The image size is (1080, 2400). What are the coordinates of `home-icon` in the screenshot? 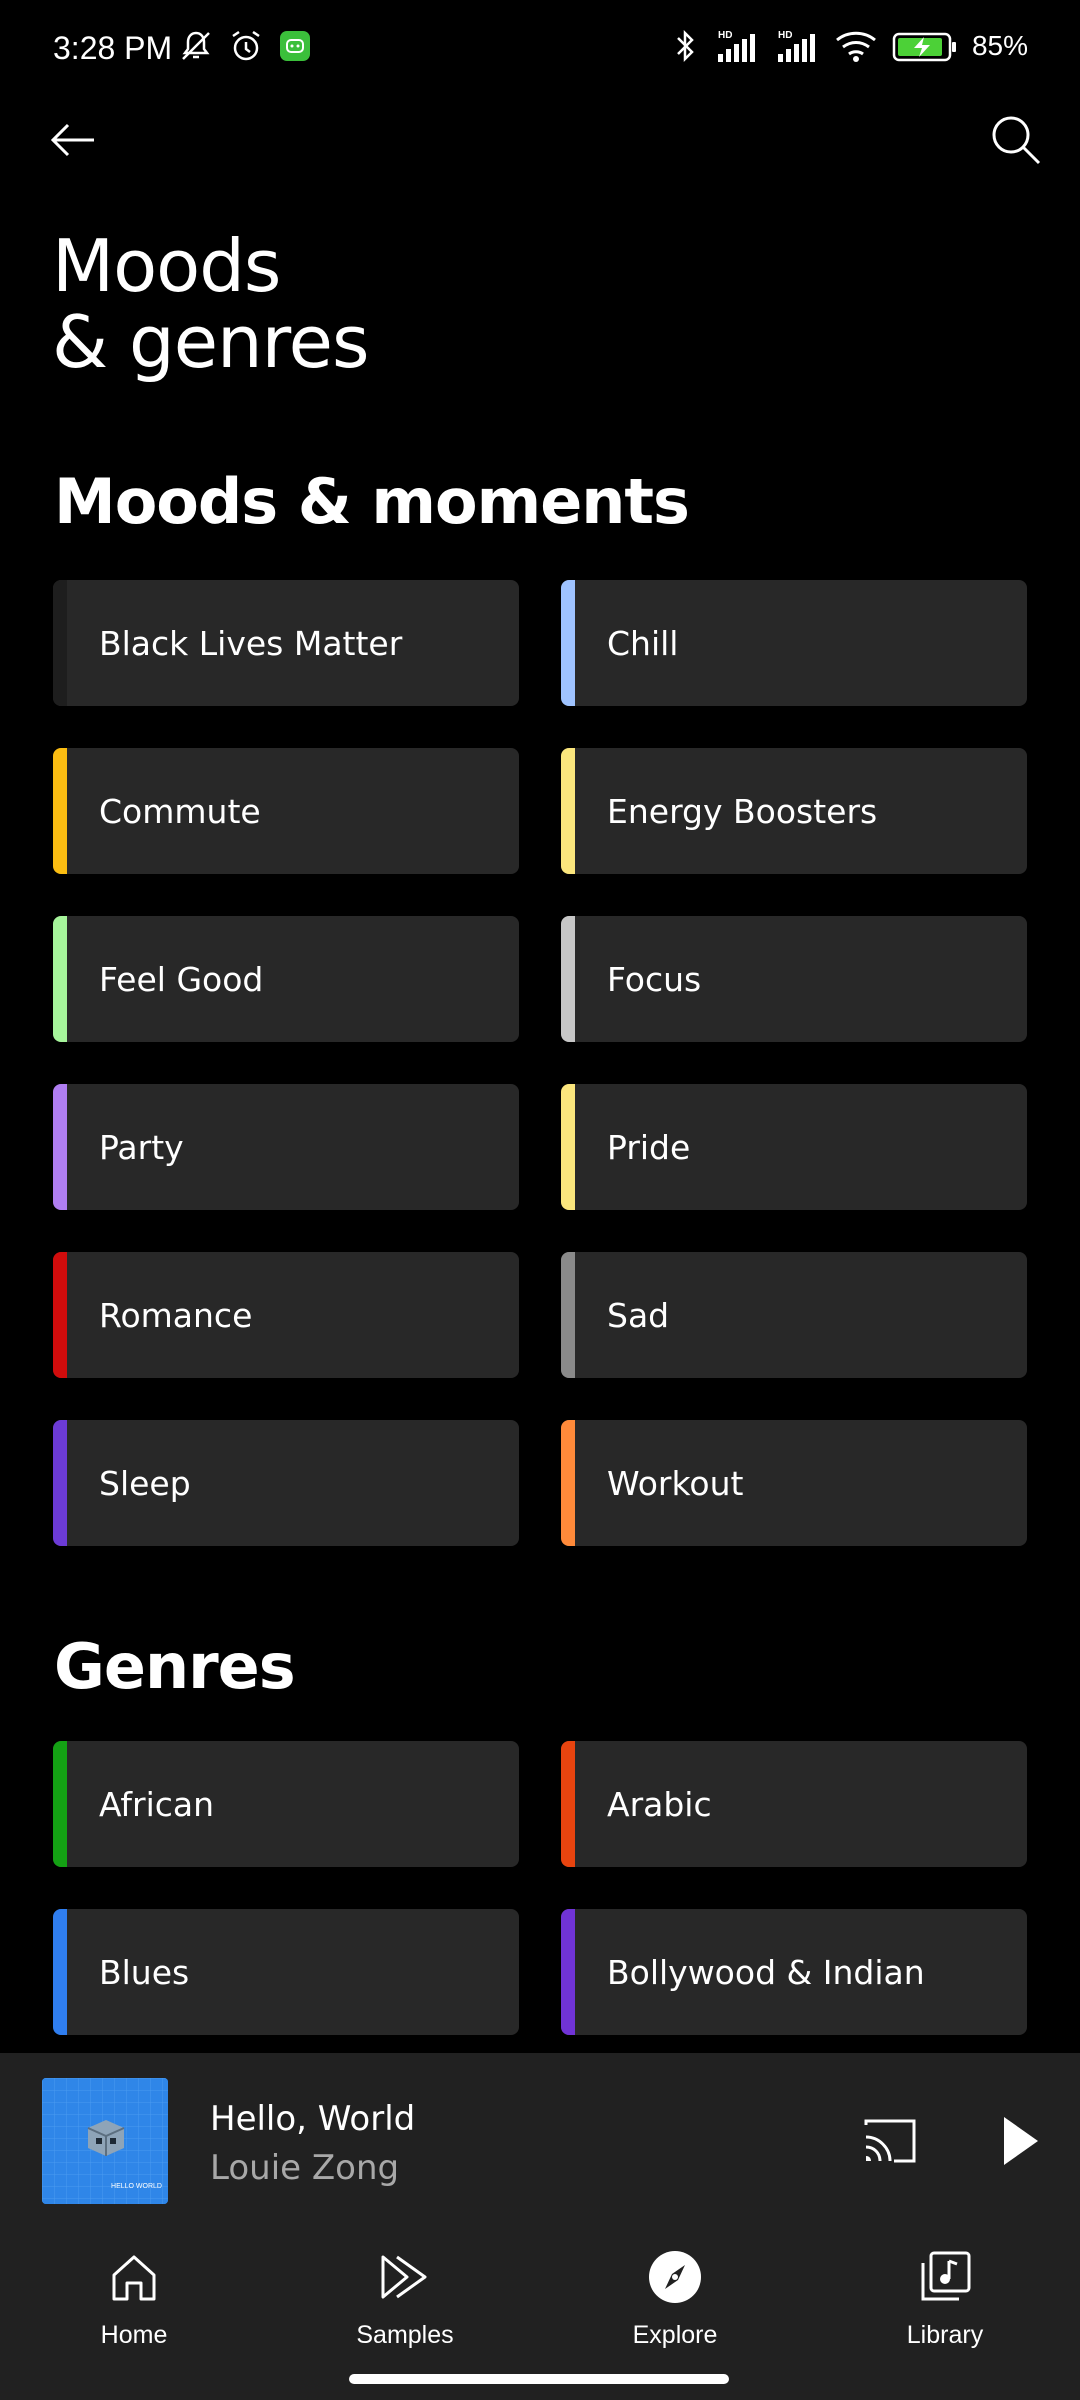 It's located at (134, 2278).